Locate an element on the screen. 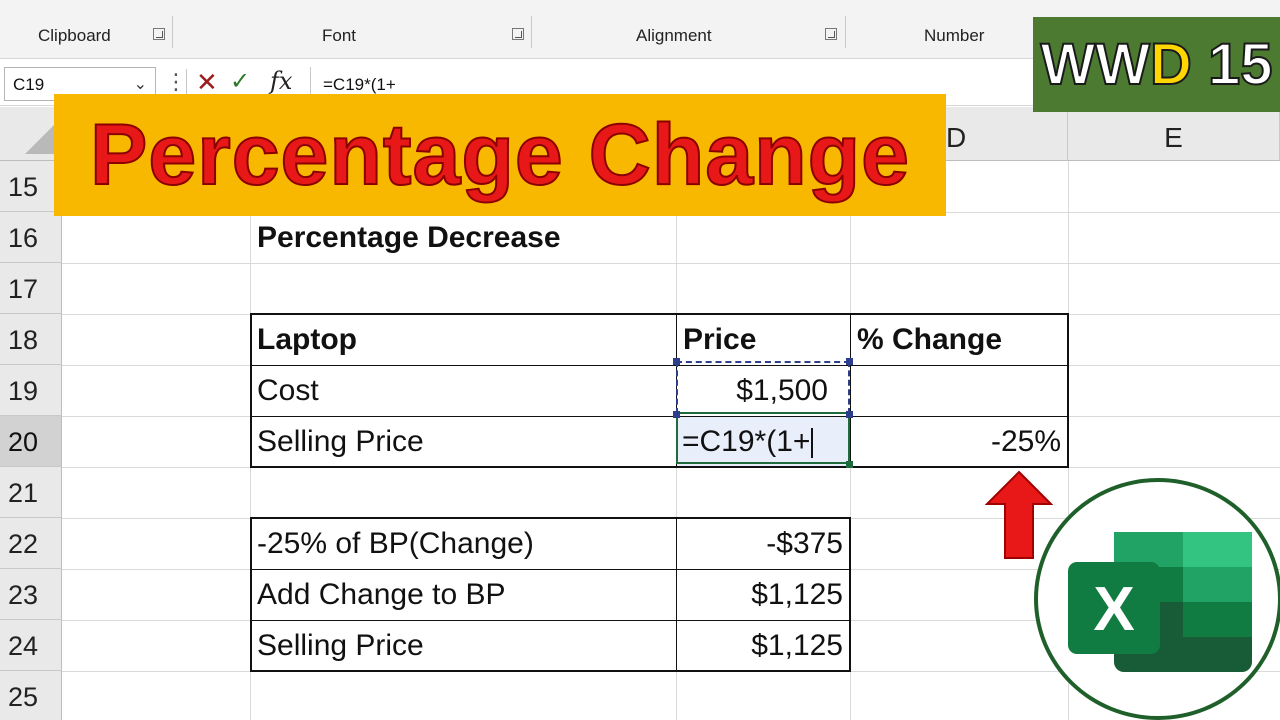 This screenshot has height=720, width=1280. badge-prefix: WW is located at coordinates (1094, 64).